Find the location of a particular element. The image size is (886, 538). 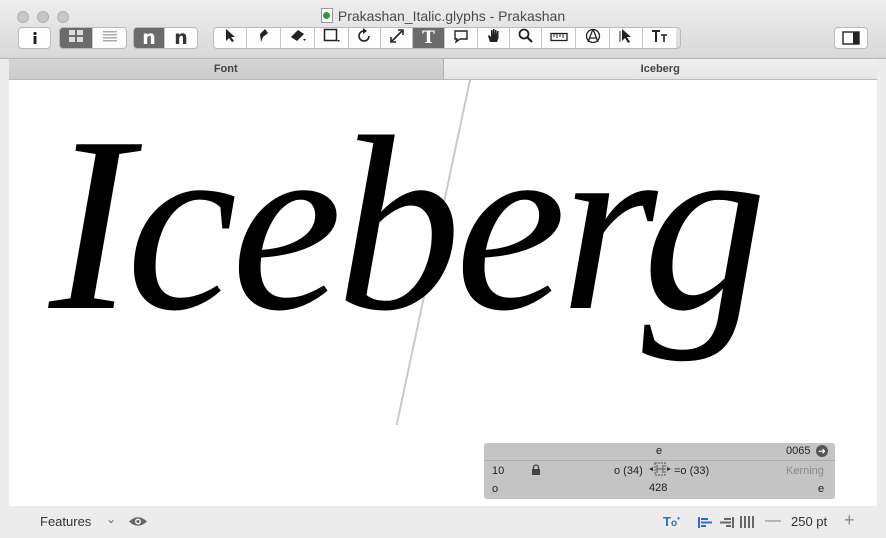

text-features-icon: To• is located at coordinates (671, 521).